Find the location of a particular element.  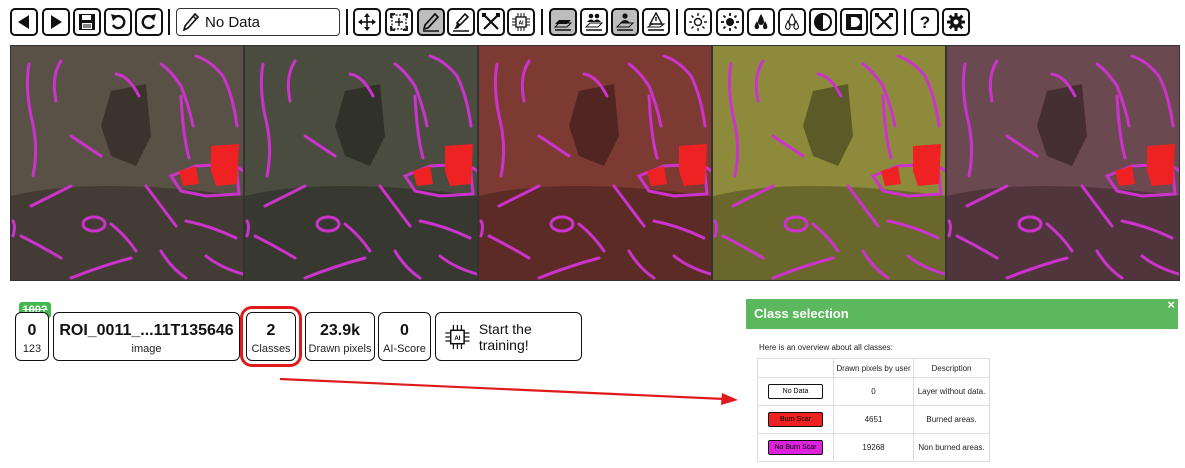

column-header: Drawn pixels by user is located at coordinates (873, 368).